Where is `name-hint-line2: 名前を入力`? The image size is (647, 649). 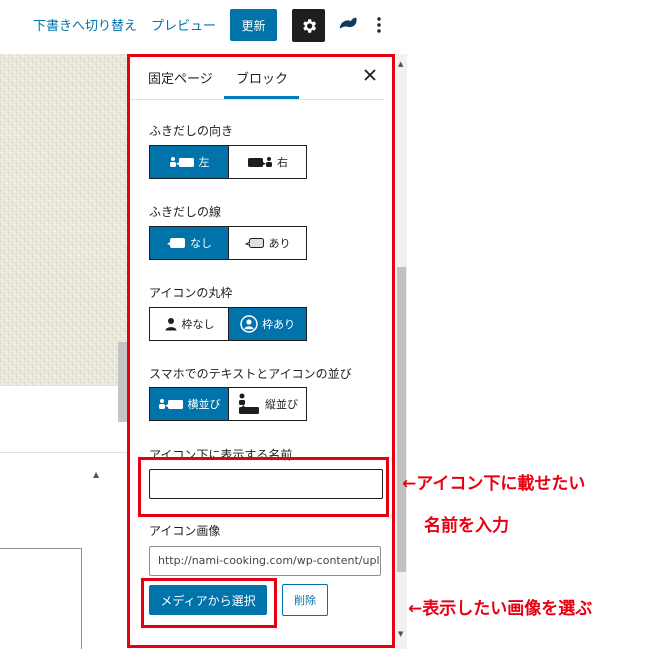
name-hint-line2: 名前を入力 is located at coordinates (466, 526).